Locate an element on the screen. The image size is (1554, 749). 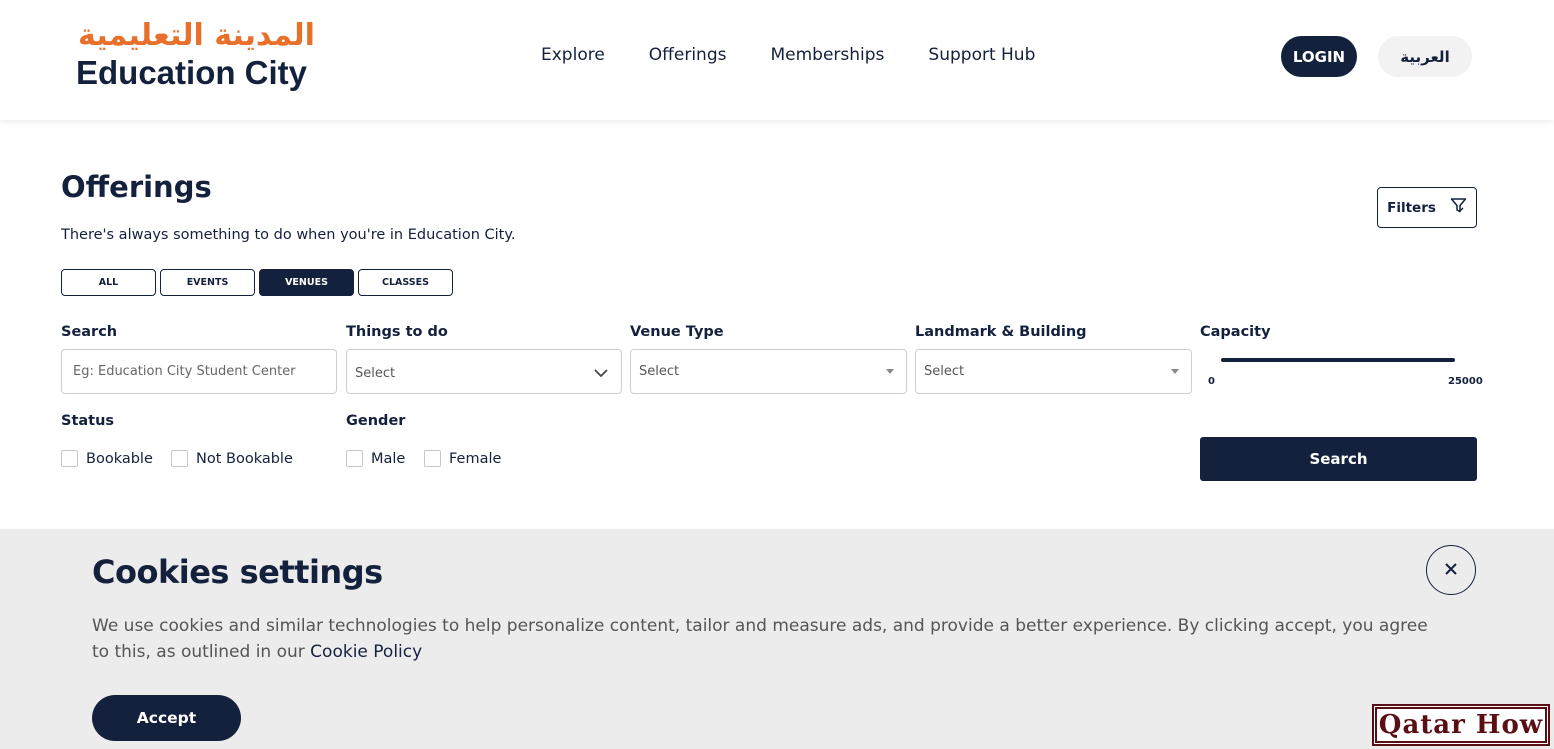
filter-icon is located at coordinates (1458, 207).